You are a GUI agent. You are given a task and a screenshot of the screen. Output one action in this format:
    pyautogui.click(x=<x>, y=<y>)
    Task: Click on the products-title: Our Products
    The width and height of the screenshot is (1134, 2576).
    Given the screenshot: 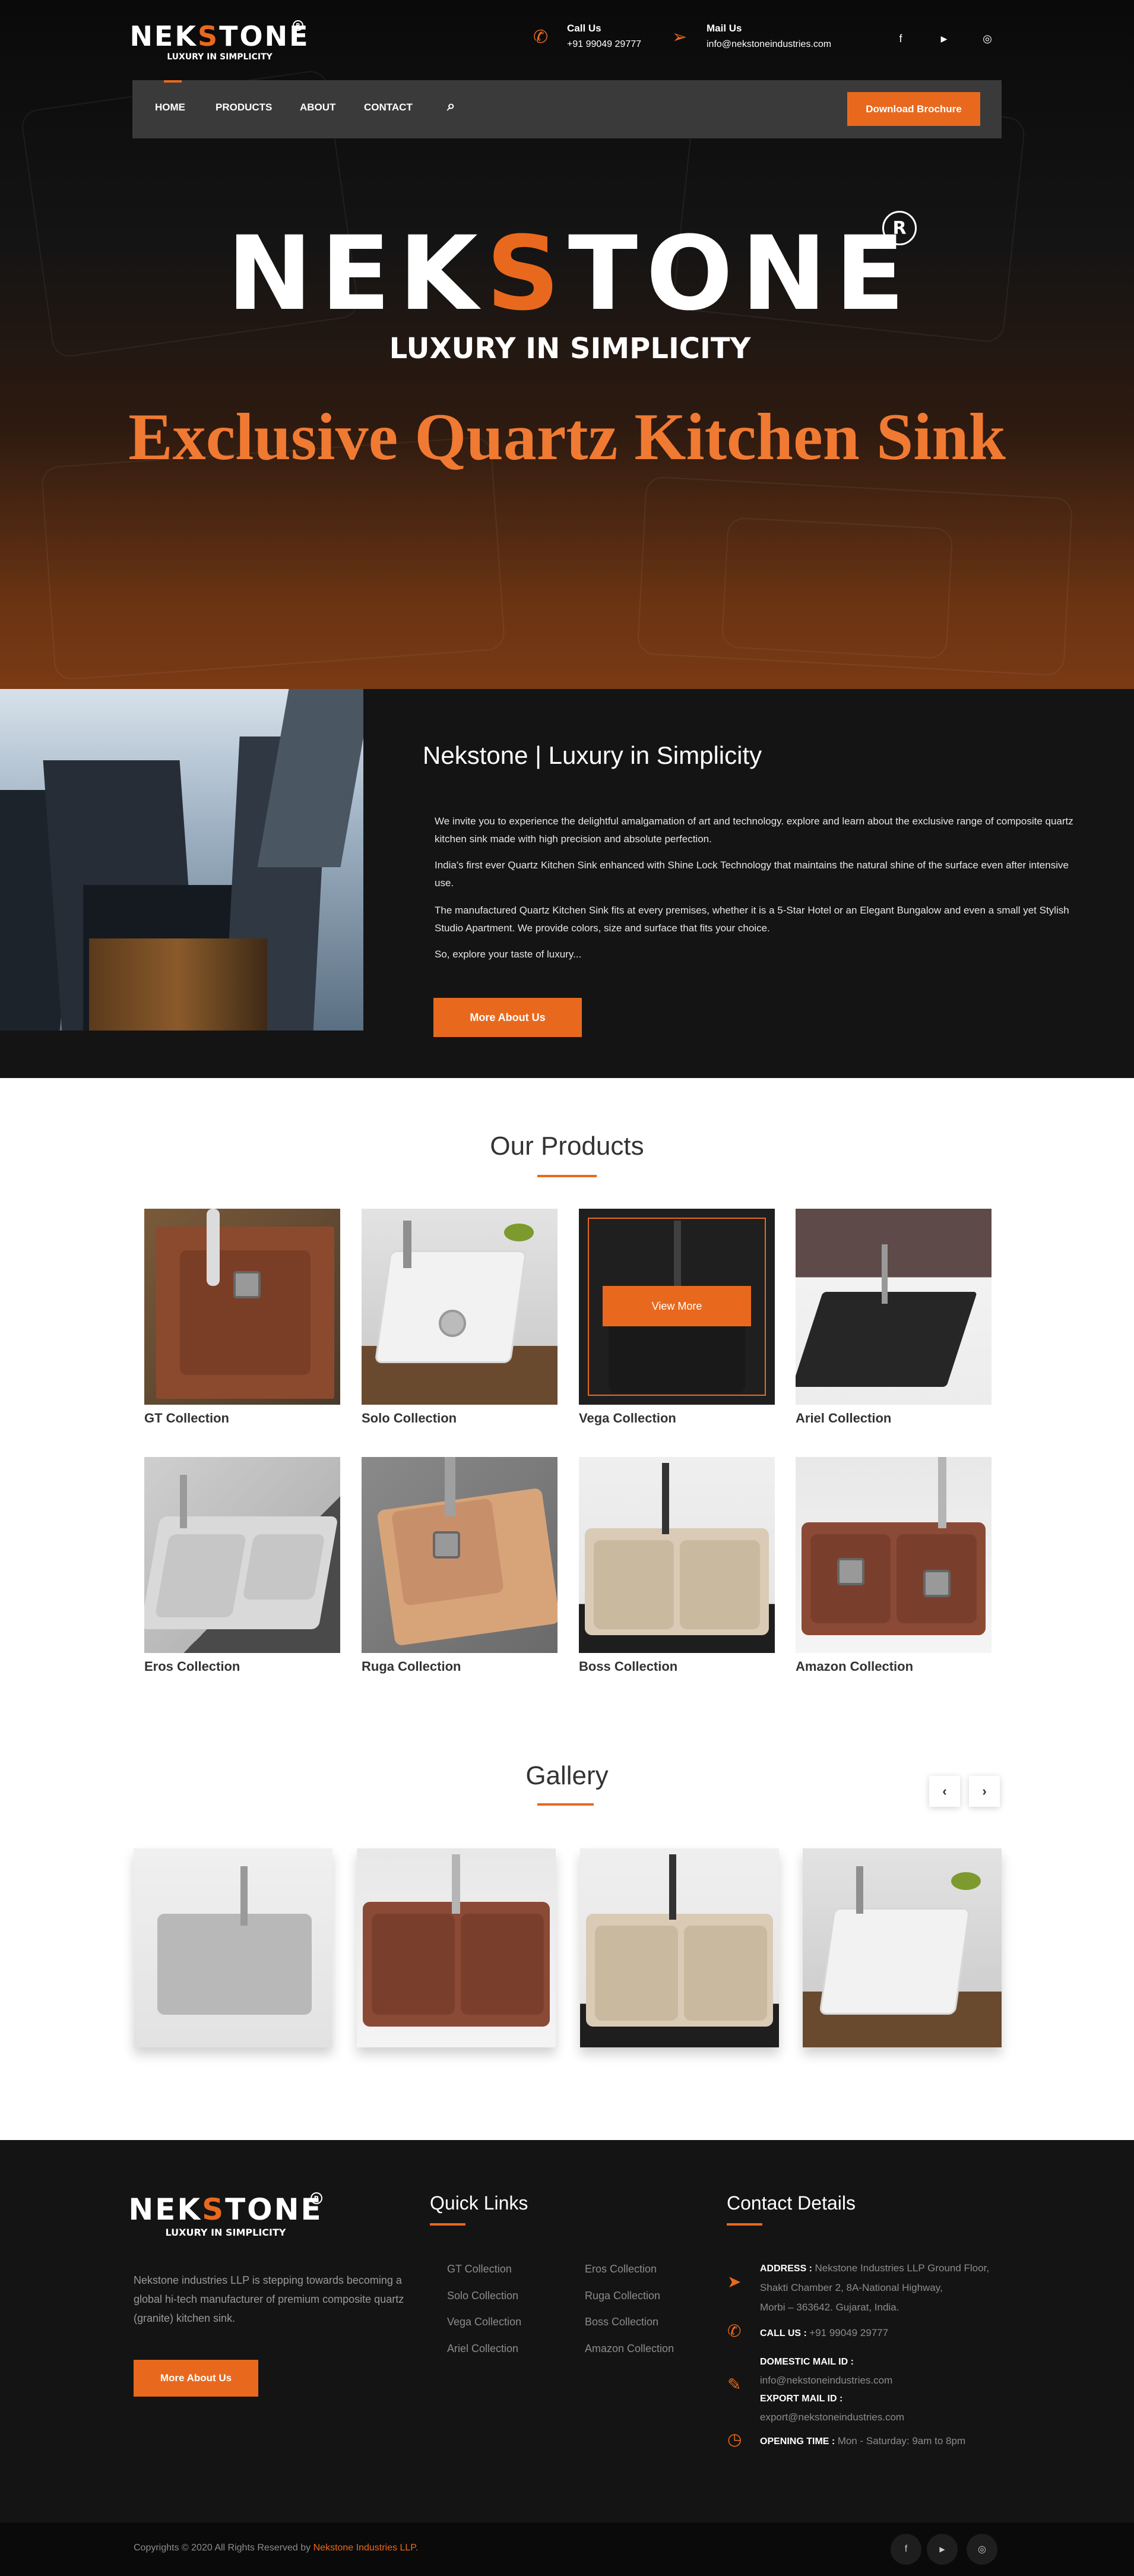 What is the action you would take?
    pyautogui.click(x=567, y=1146)
    